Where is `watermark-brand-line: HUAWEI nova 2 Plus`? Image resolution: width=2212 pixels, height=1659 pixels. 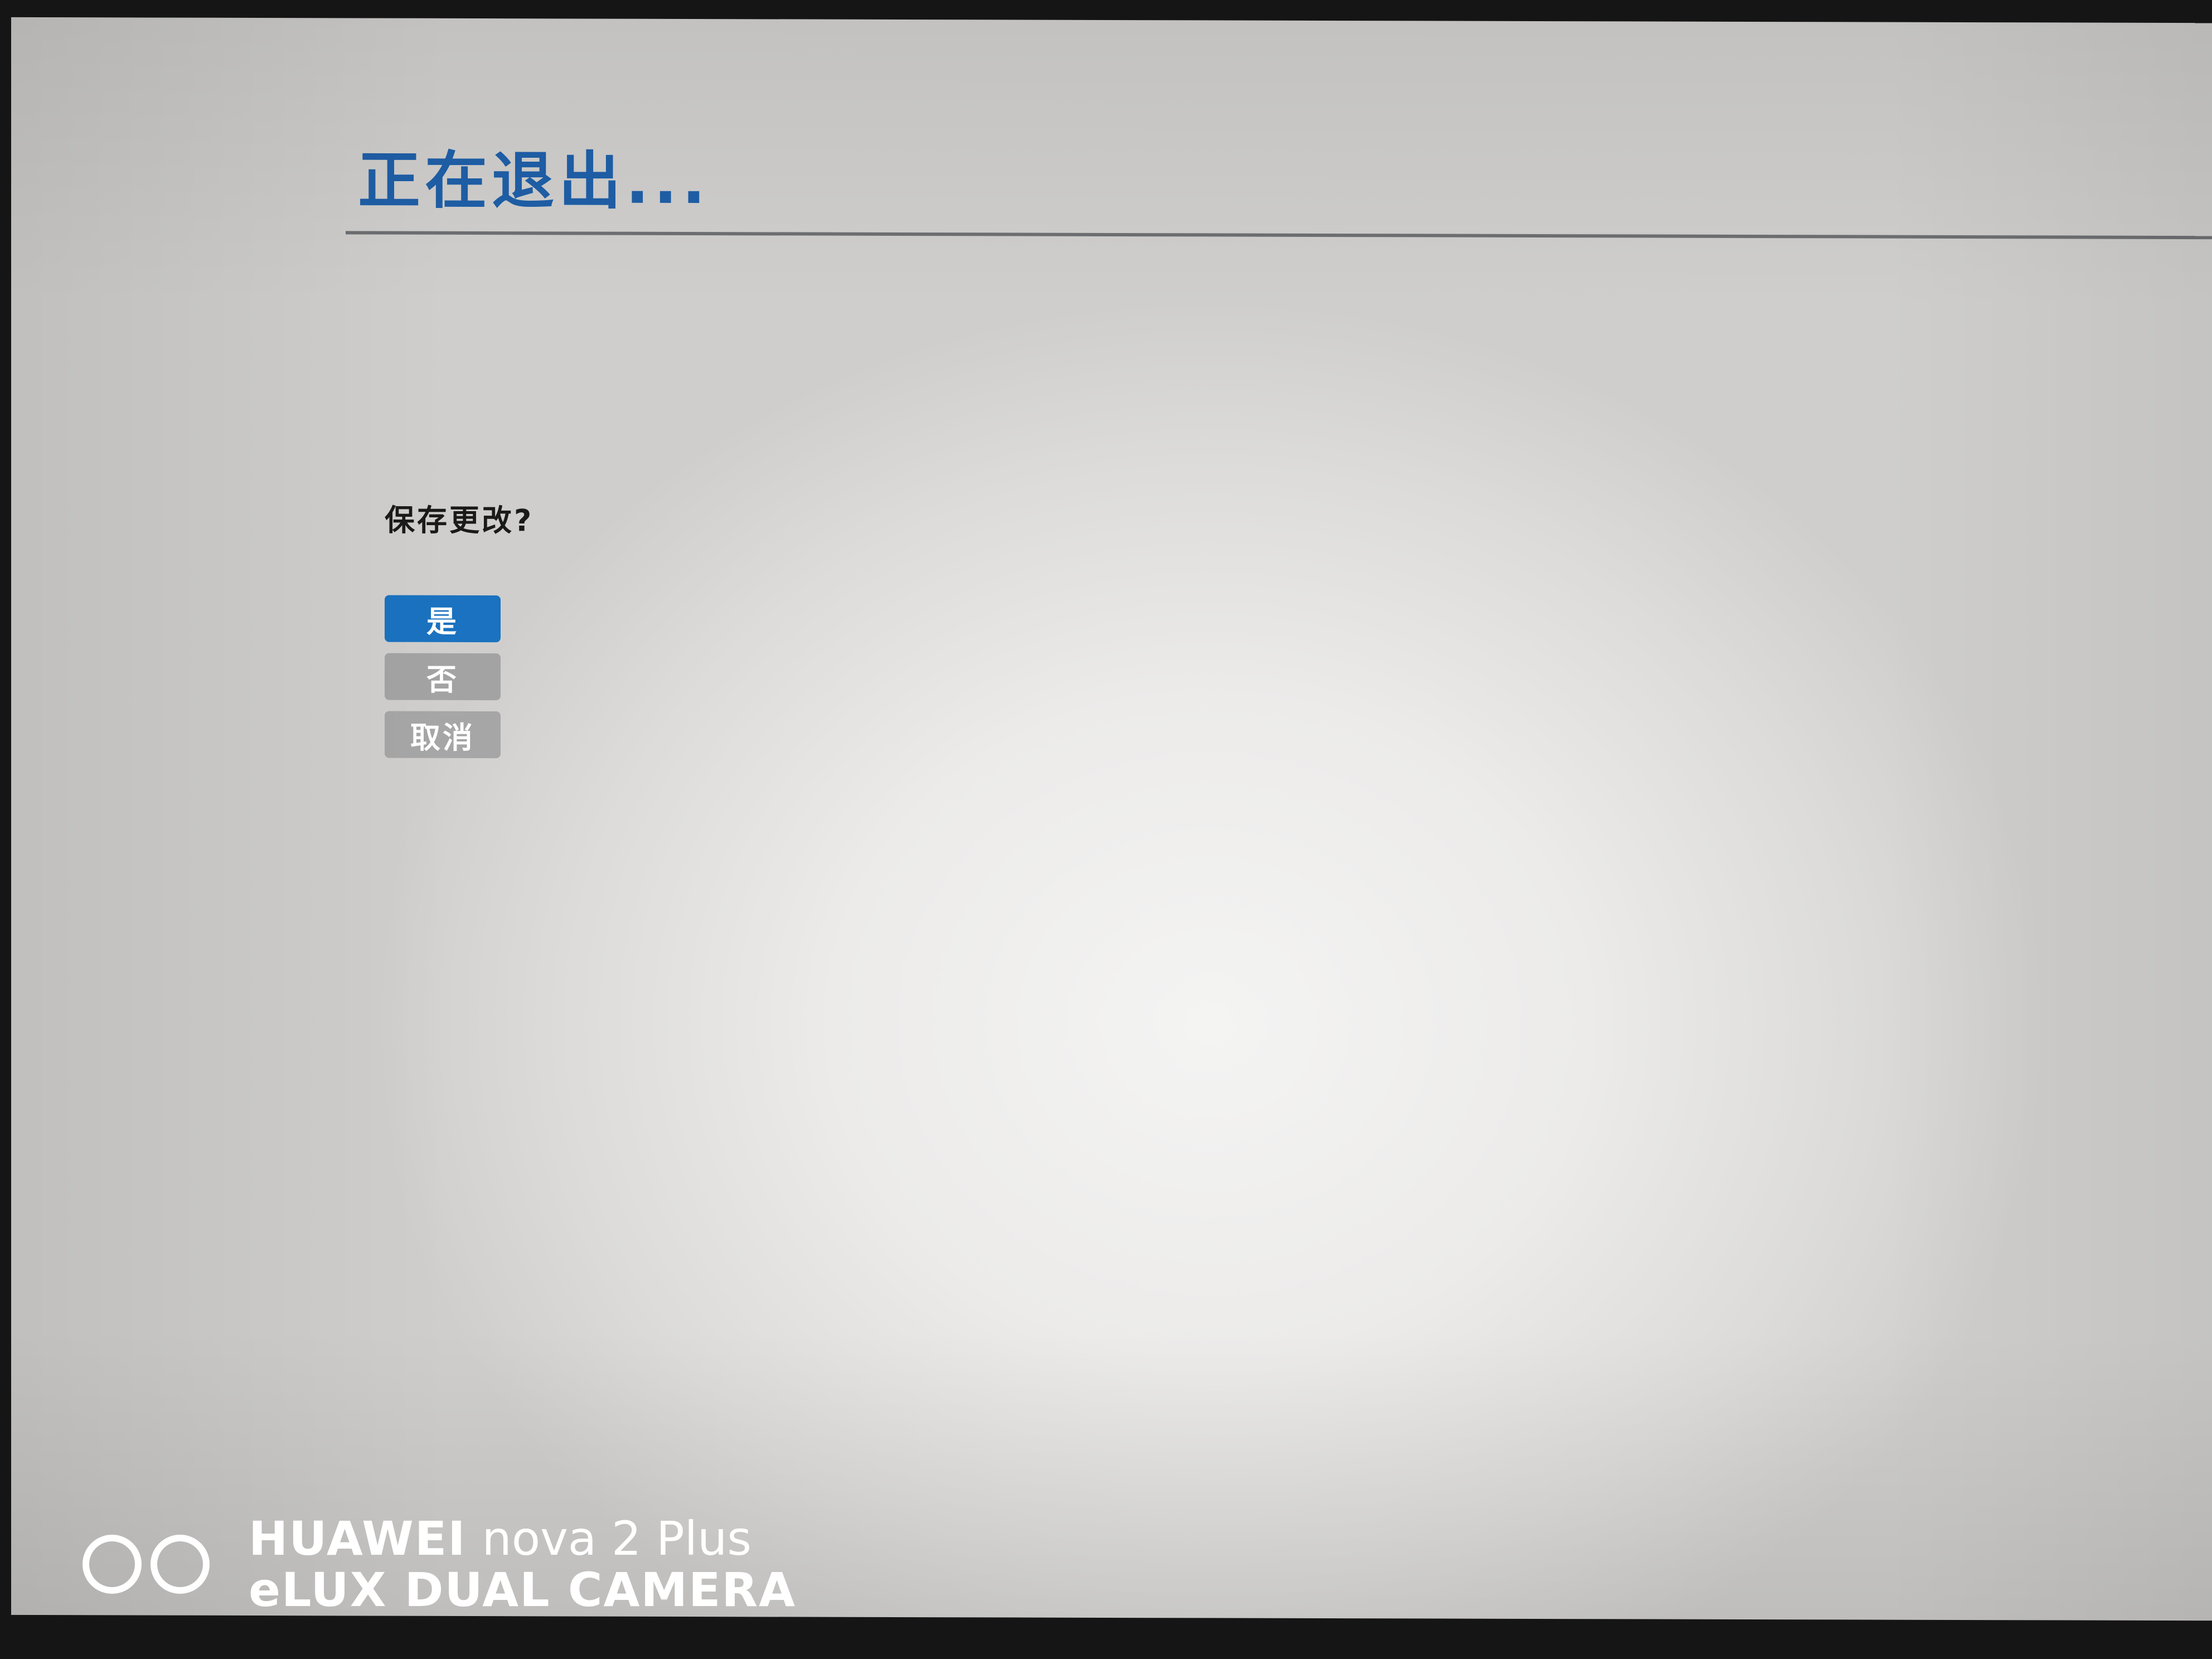 watermark-brand-line: HUAWEI nova 2 Plus is located at coordinates (522, 1538).